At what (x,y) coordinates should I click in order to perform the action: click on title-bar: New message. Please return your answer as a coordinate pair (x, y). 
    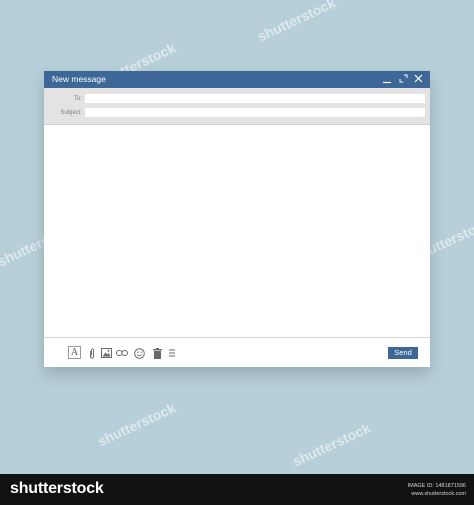
    Looking at the image, I should click on (237, 79).